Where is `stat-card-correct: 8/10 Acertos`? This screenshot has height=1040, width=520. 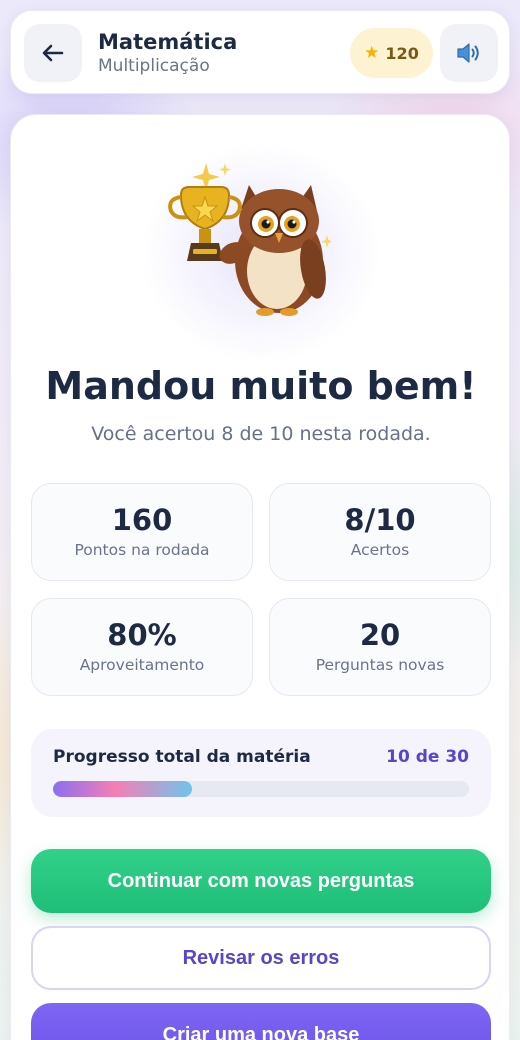 stat-card-correct: 8/10 Acertos is located at coordinates (380, 532).